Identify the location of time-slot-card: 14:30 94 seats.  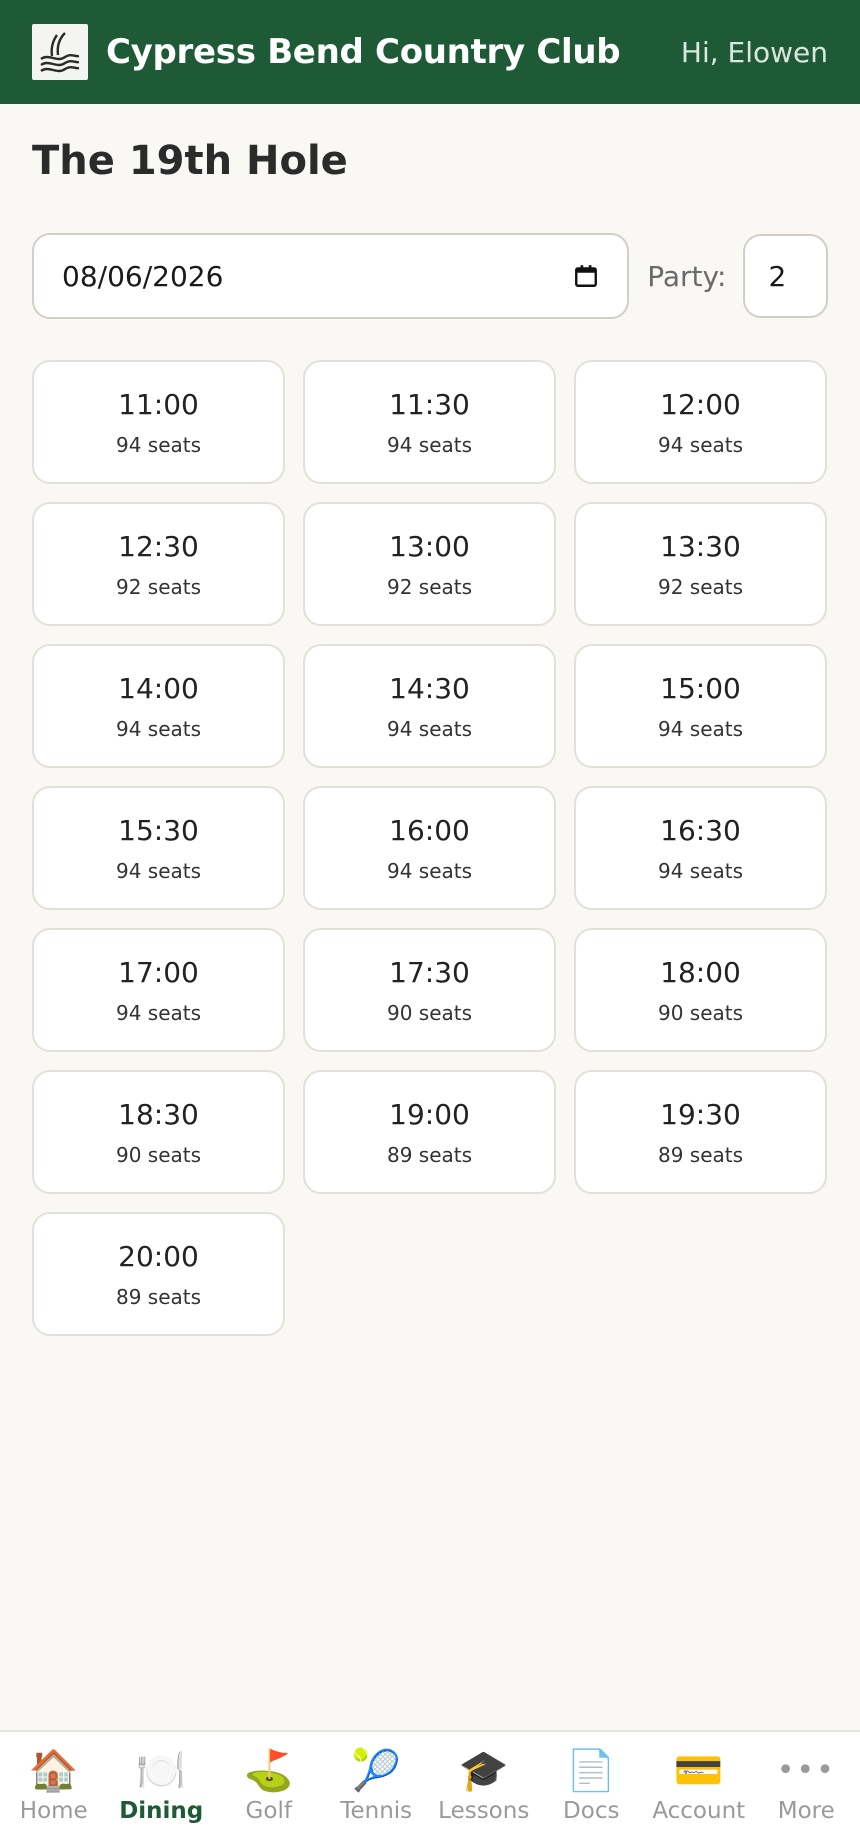
(429, 706).